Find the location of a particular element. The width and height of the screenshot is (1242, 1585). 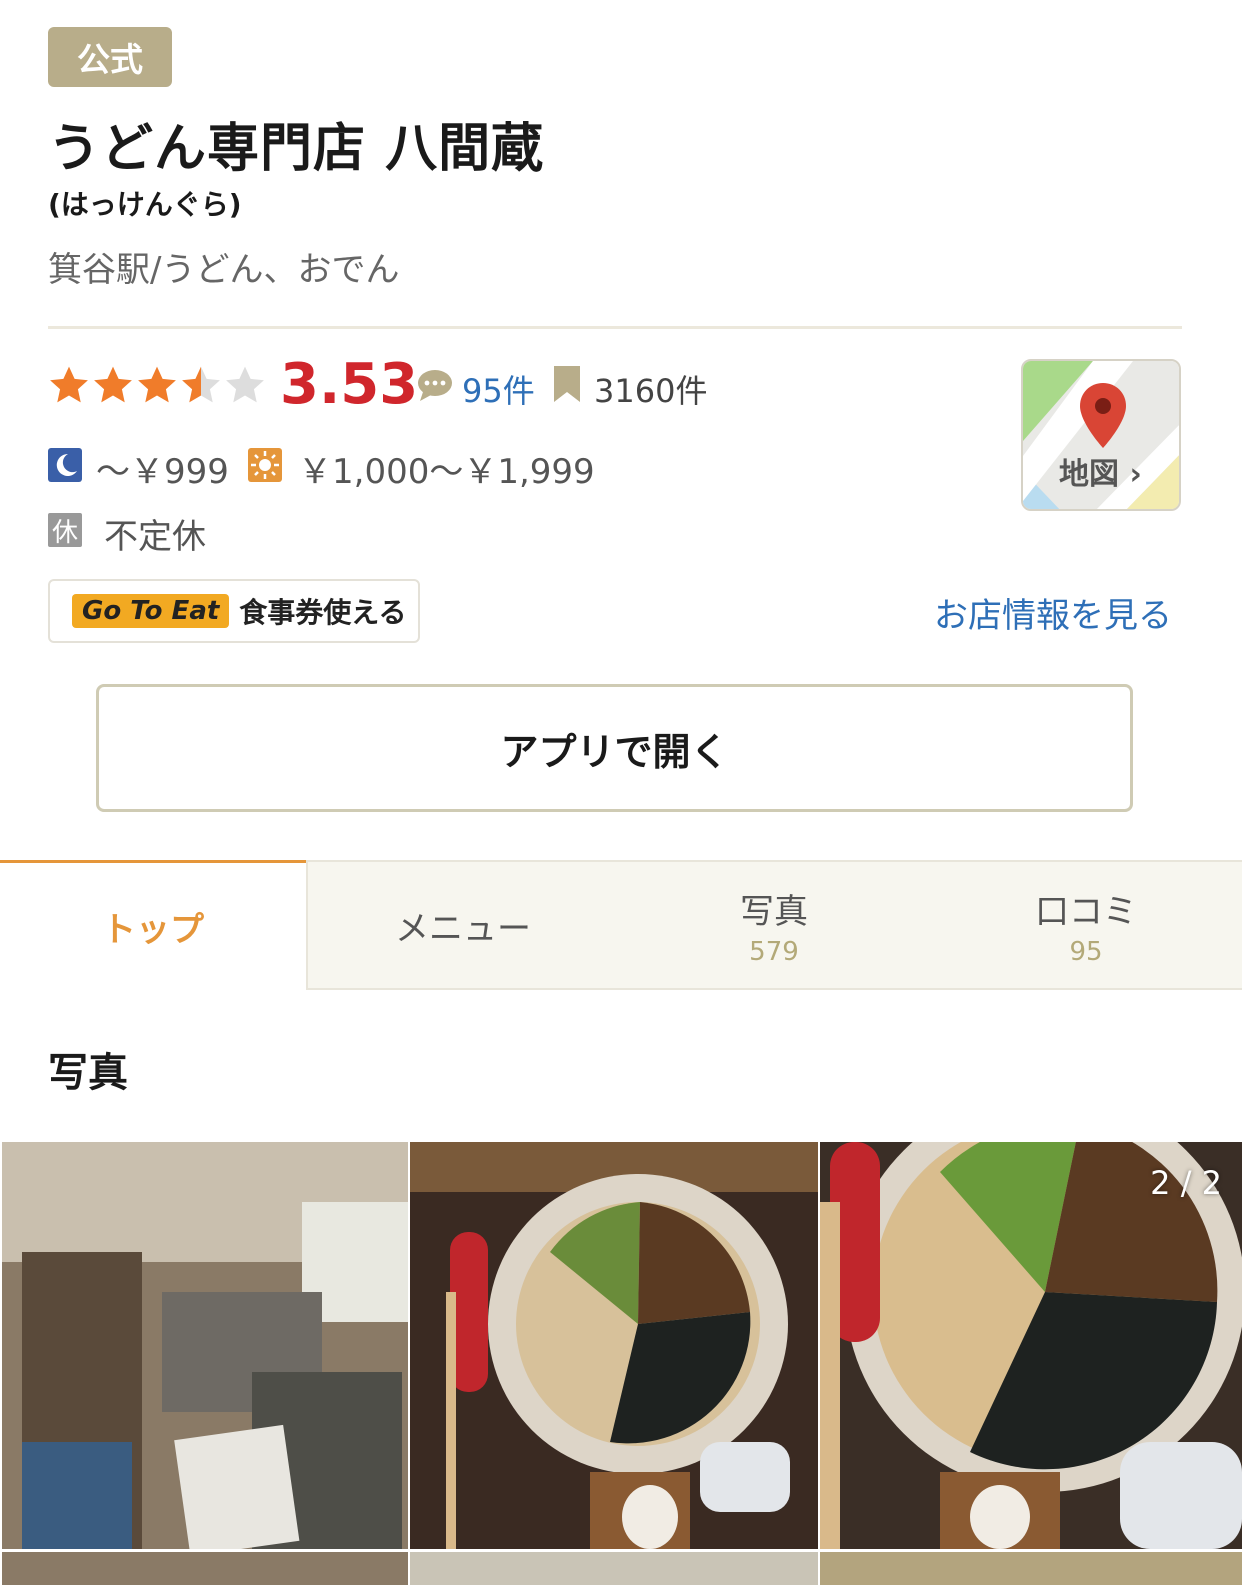

goto-eat-text: 食事券使える is located at coordinates (323, 612).